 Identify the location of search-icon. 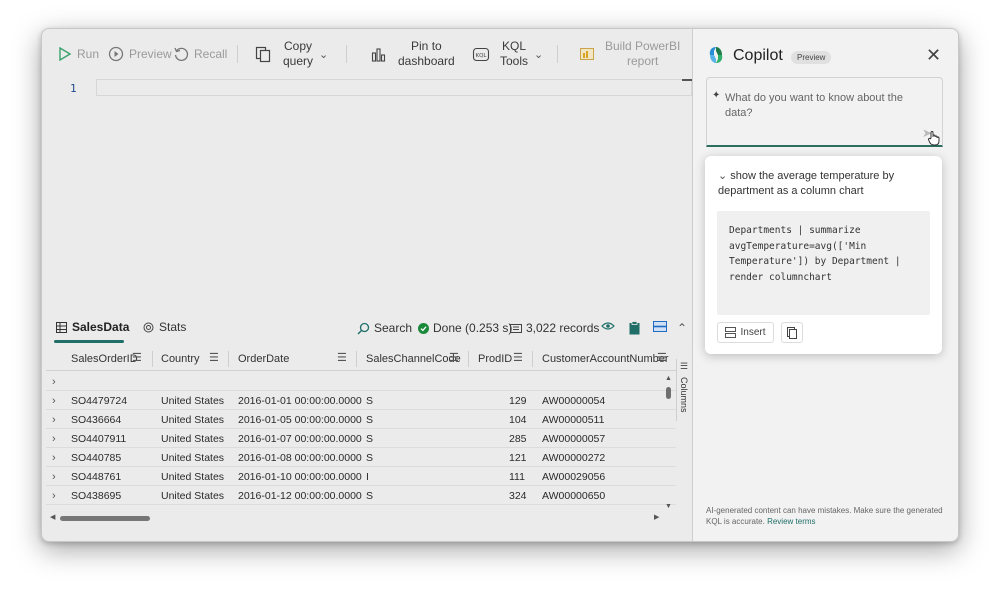
(363, 328).